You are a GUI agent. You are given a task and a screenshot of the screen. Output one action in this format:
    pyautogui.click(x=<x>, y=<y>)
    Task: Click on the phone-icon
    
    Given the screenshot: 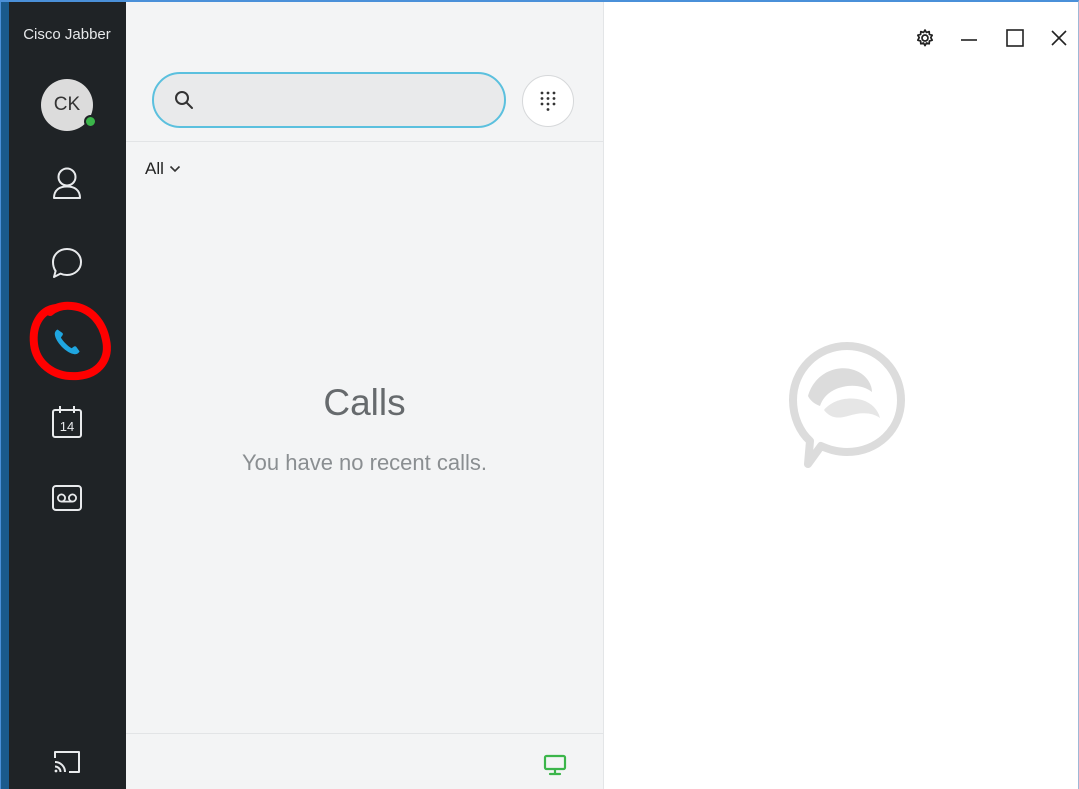 What is the action you would take?
    pyautogui.click(x=67, y=342)
    